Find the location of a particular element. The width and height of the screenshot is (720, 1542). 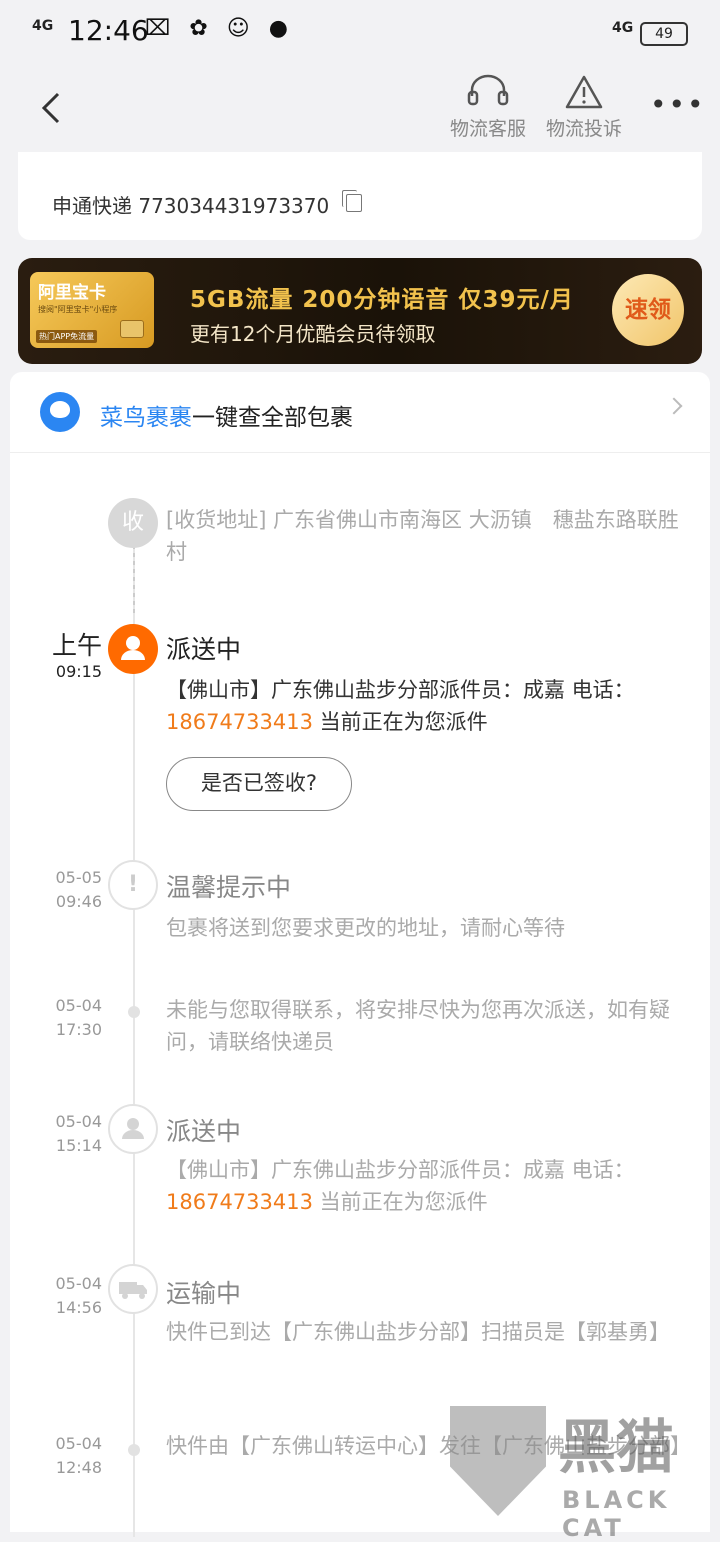

more-menu-icon: ••• is located at coordinates (678, 104).